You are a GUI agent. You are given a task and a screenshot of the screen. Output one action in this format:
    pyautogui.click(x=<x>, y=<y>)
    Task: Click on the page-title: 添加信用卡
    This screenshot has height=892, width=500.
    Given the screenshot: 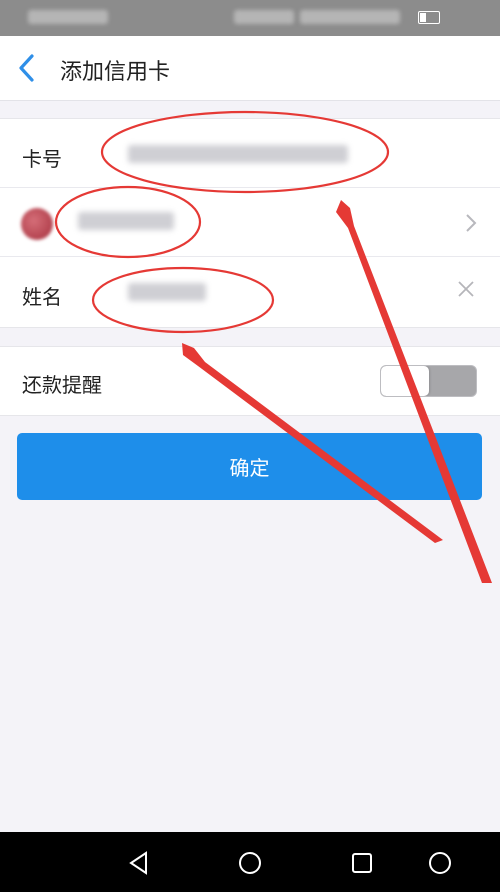 What is the action you would take?
    pyautogui.click(x=115, y=72)
    